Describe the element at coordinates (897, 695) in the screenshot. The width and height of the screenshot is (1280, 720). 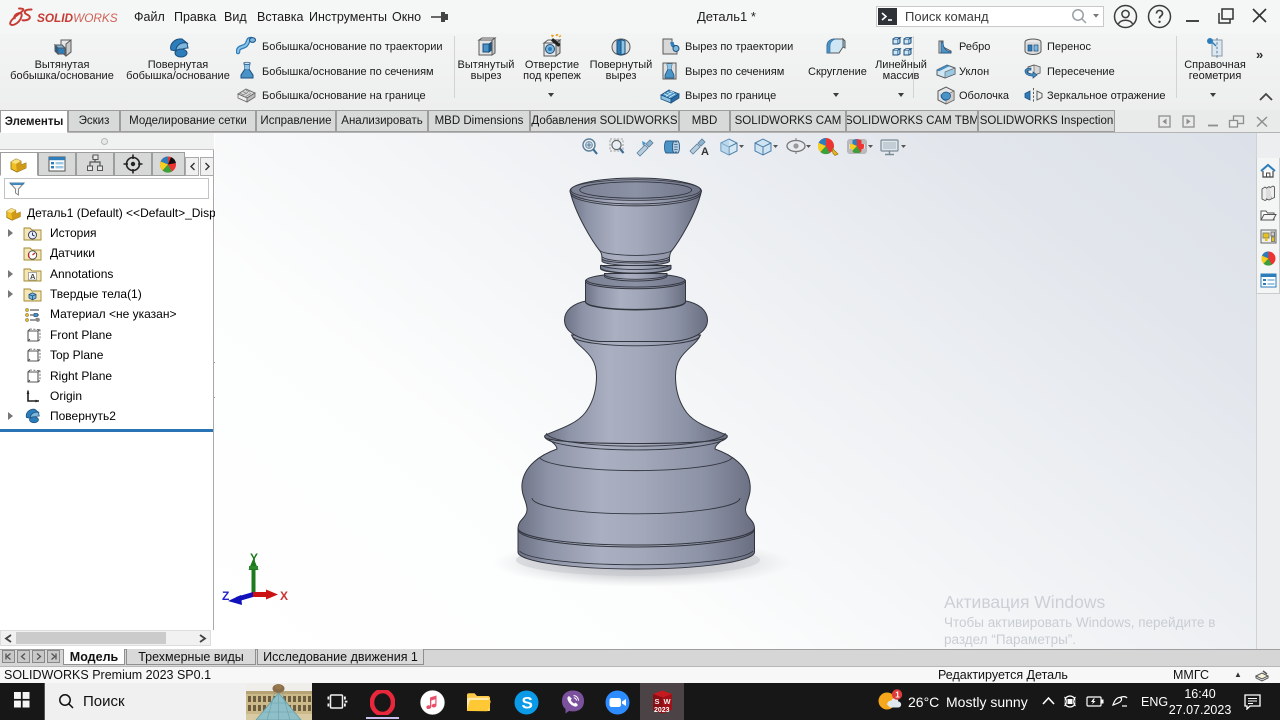
I see `svg-text: 1` at that location.